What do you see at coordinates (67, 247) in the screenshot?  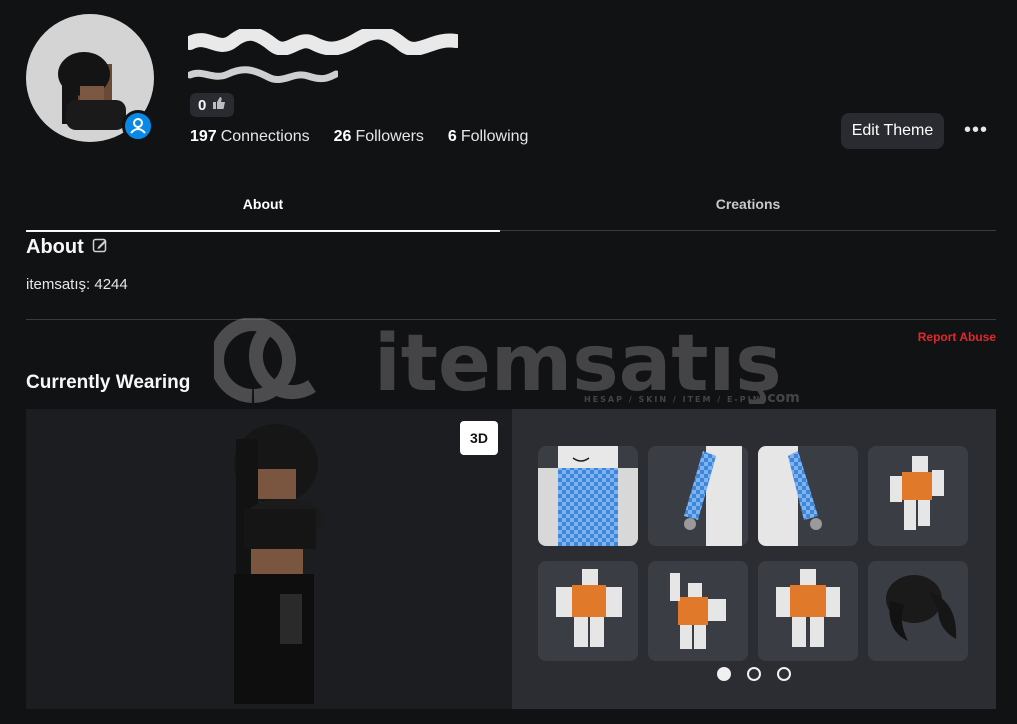 I see `about-heading: About` at bounding box center [67, 247].